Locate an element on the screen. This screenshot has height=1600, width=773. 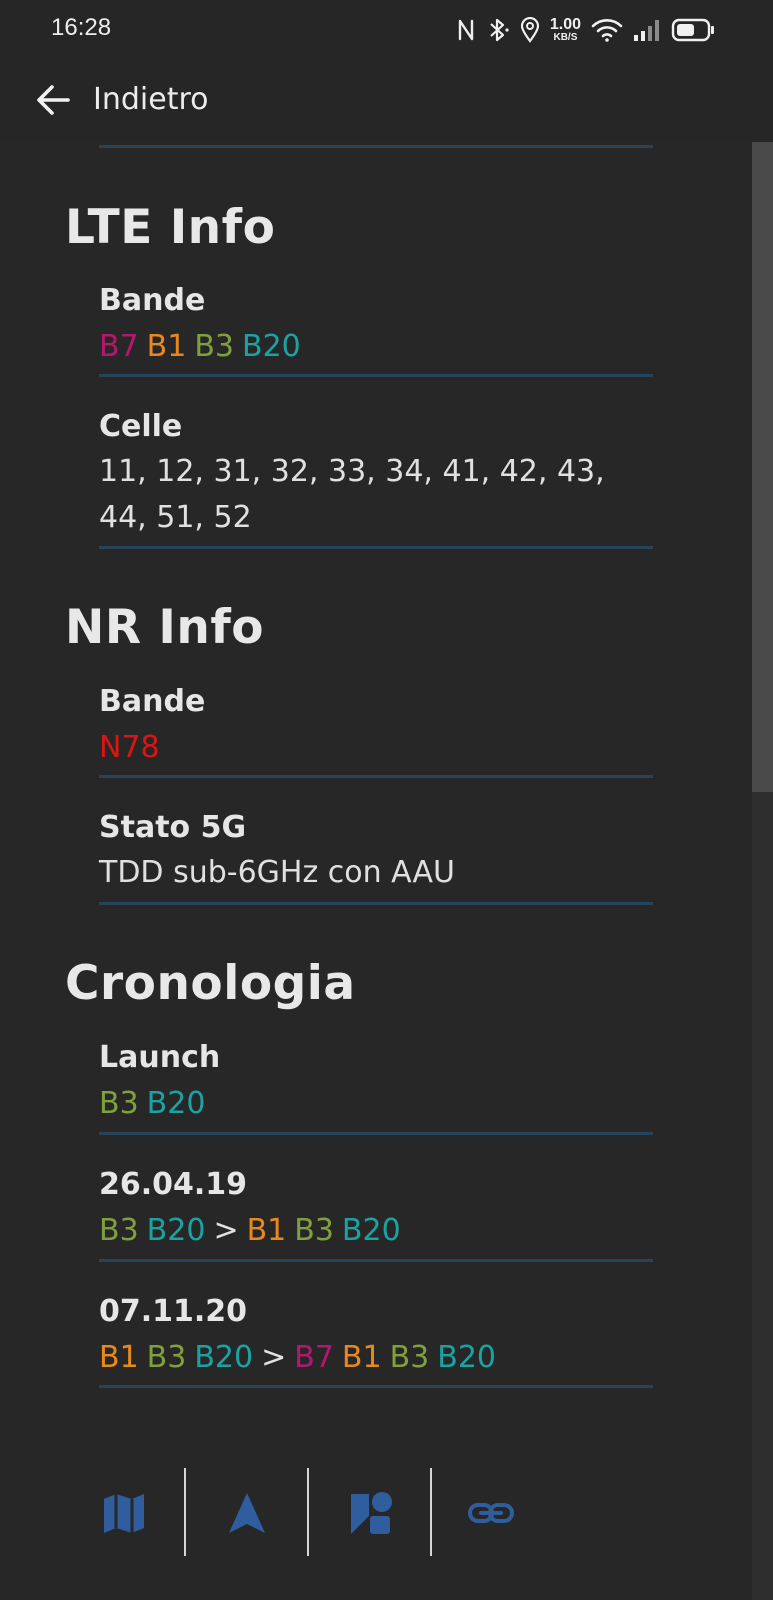
band-n78: N78 is located at coordinates (129, 747).